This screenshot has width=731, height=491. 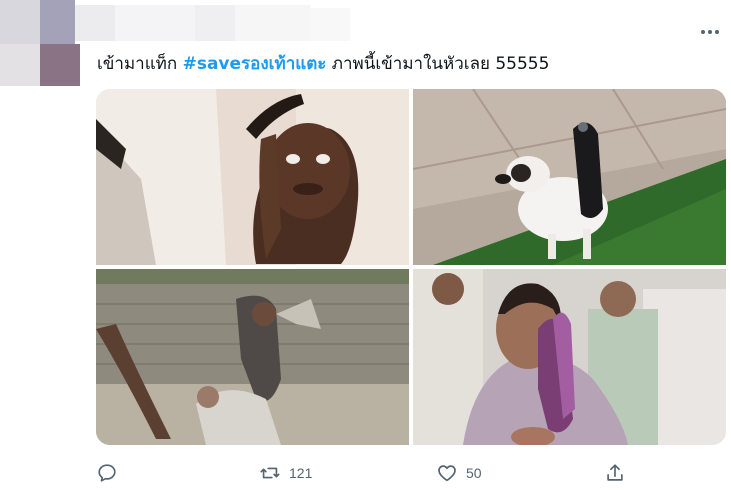 I want to click on hashtag-link: #saveรองเท้าแตะ, so click(x=255, y=64).